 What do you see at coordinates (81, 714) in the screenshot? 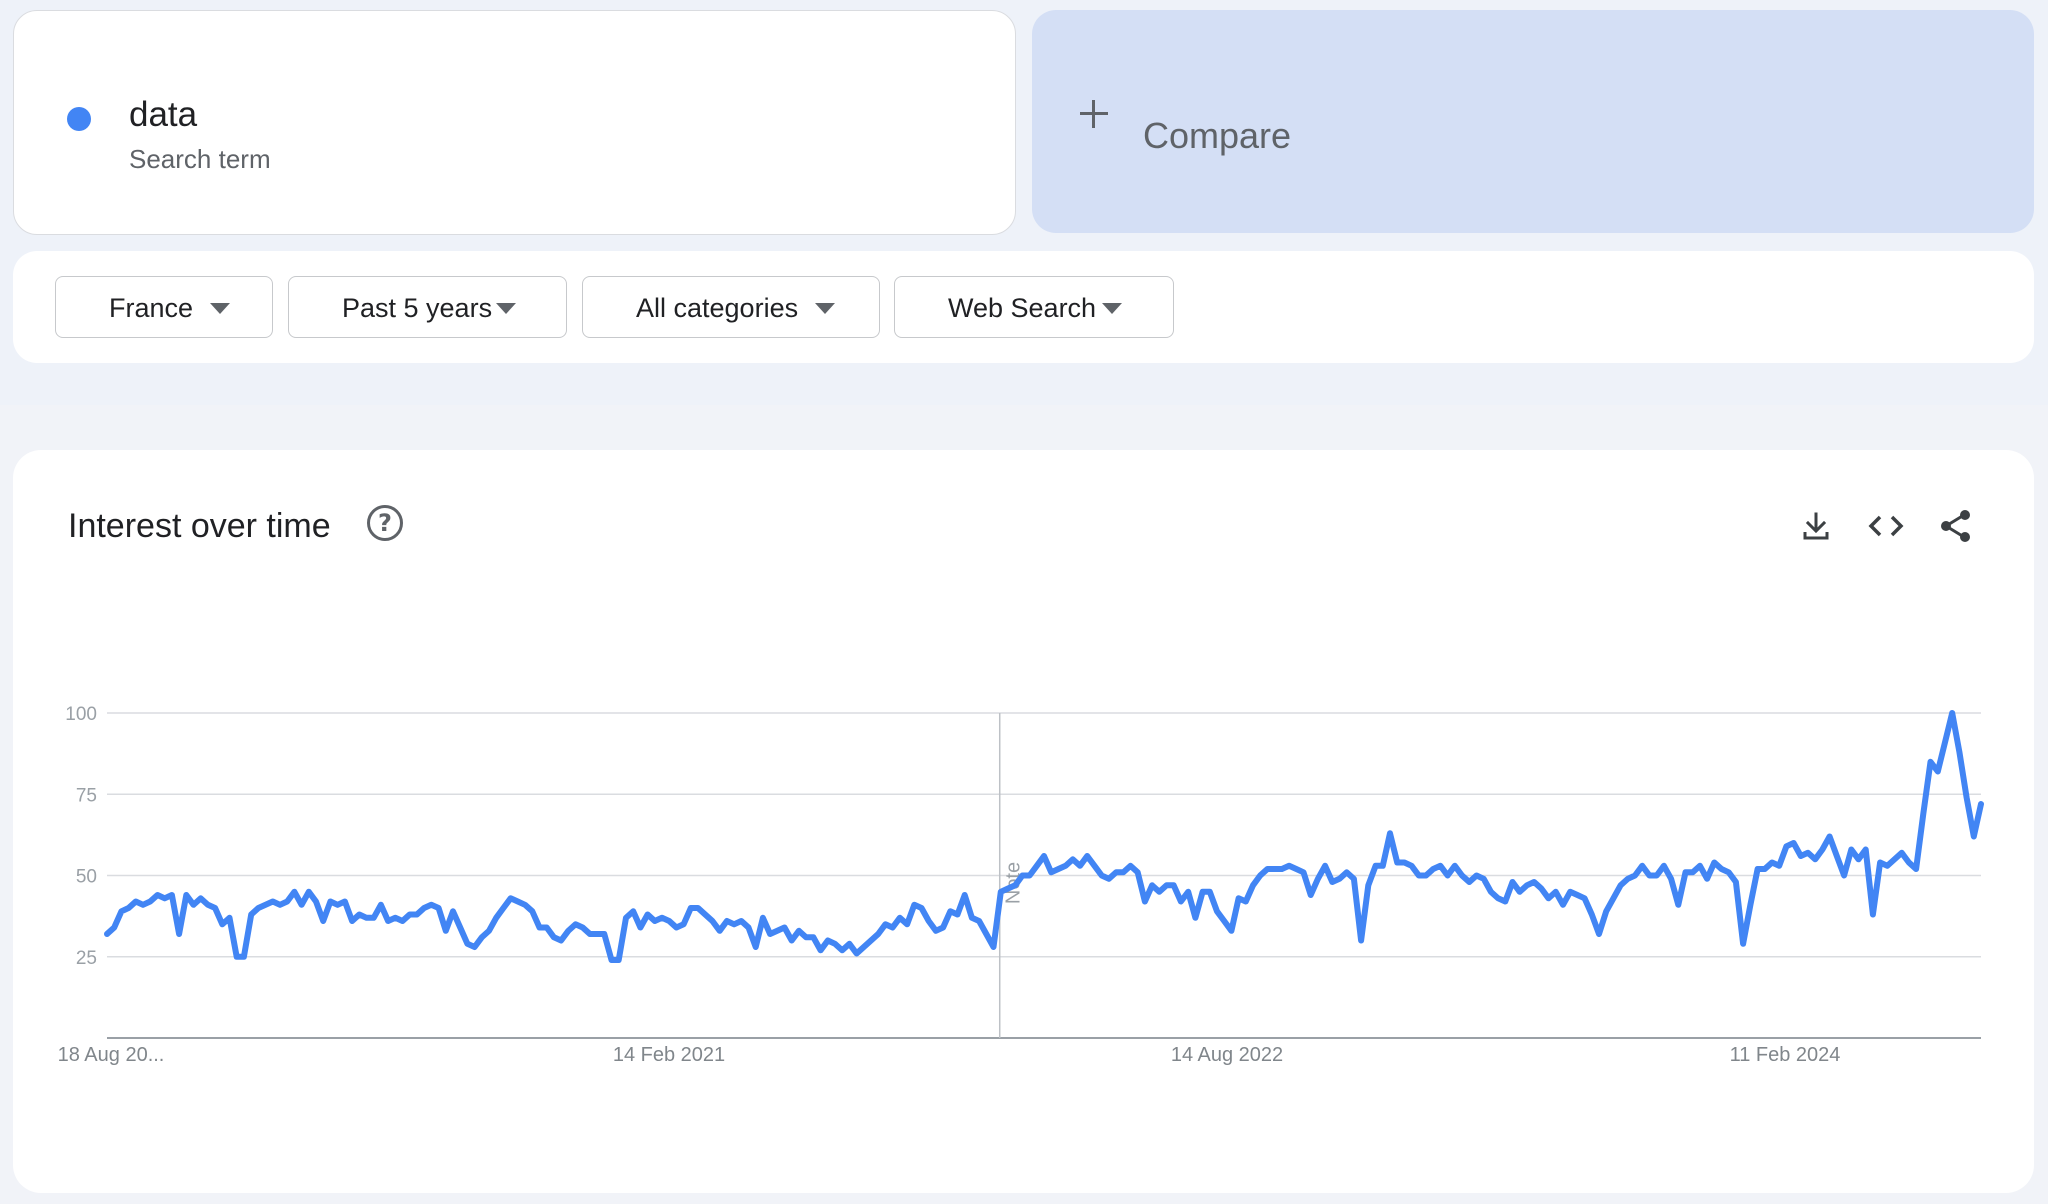
I see `y-tick-label: 100` at bounding box center [81, 714].